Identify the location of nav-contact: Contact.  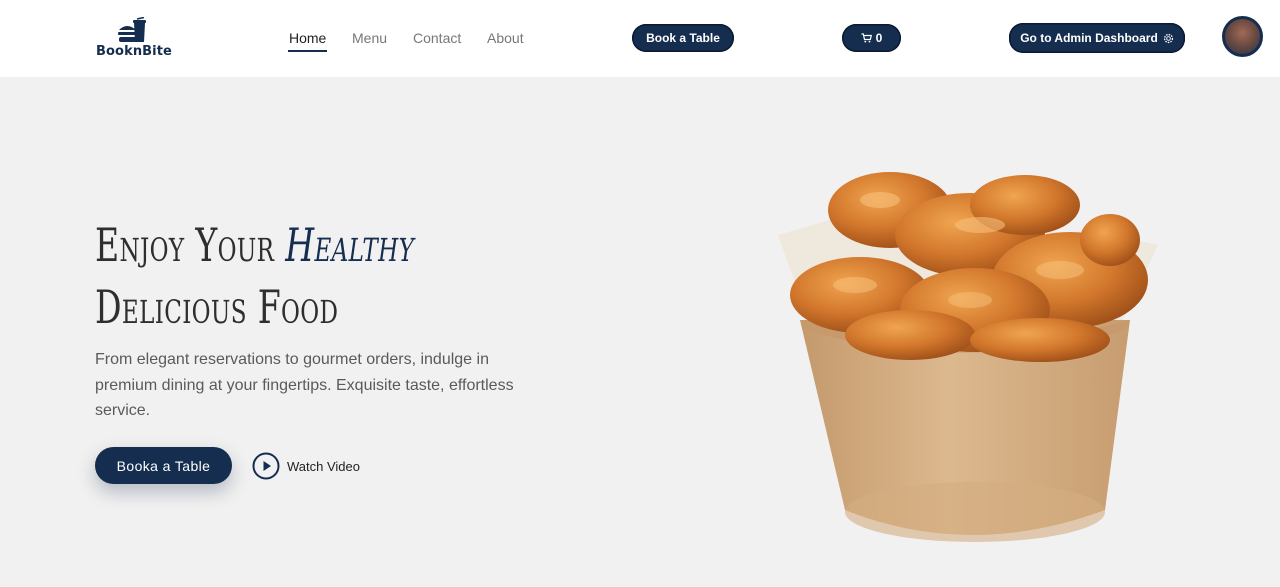
(437, 38).